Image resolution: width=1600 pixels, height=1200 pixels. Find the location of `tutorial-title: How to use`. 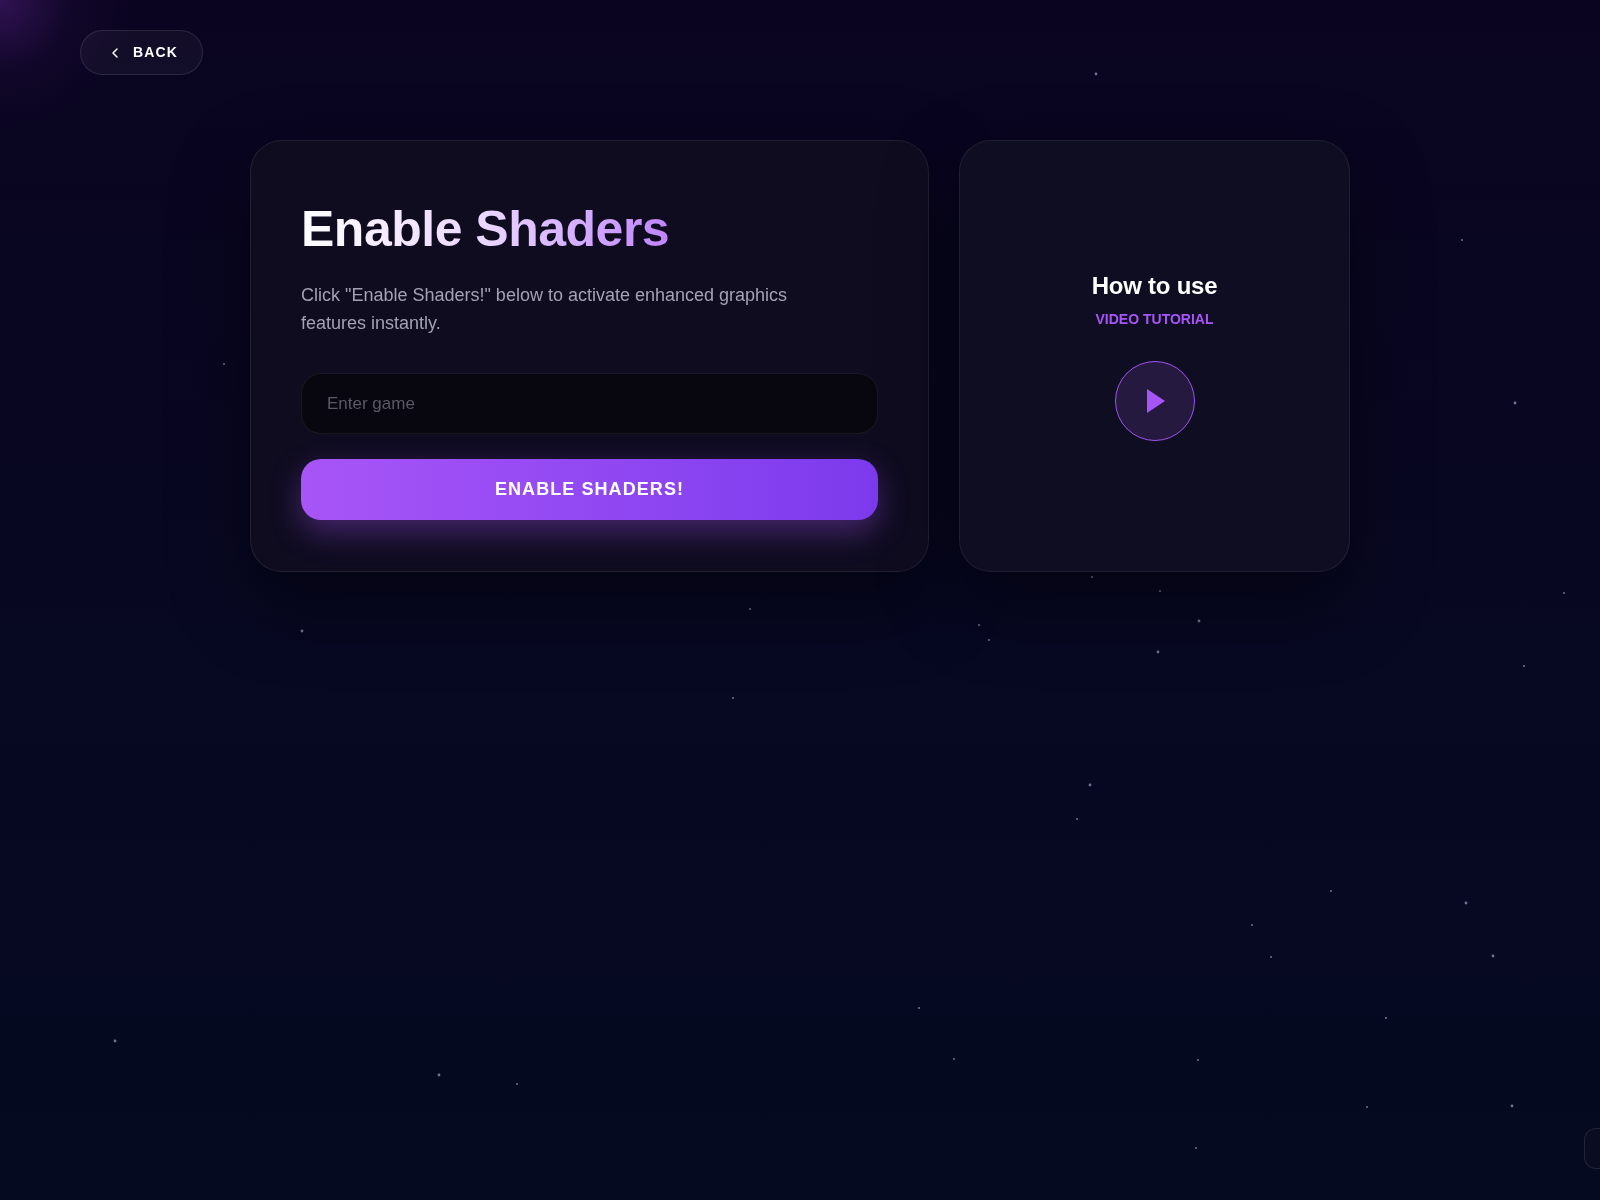

tutorial-title: How to use is located at coordinates (1154, 286).